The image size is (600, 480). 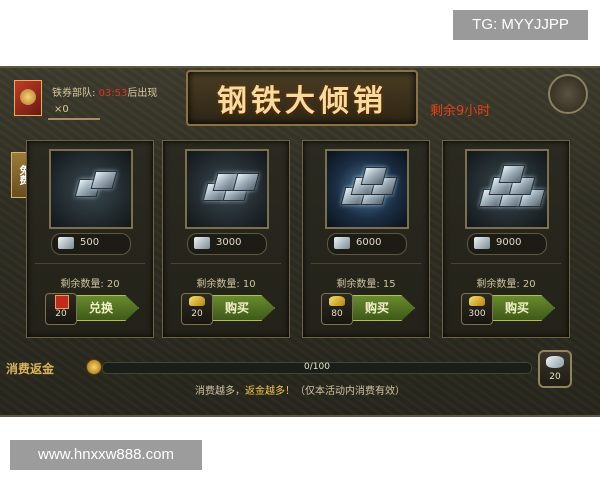 I want to click on rebate-progress-text: 0/100, so click(x=317, y=367).